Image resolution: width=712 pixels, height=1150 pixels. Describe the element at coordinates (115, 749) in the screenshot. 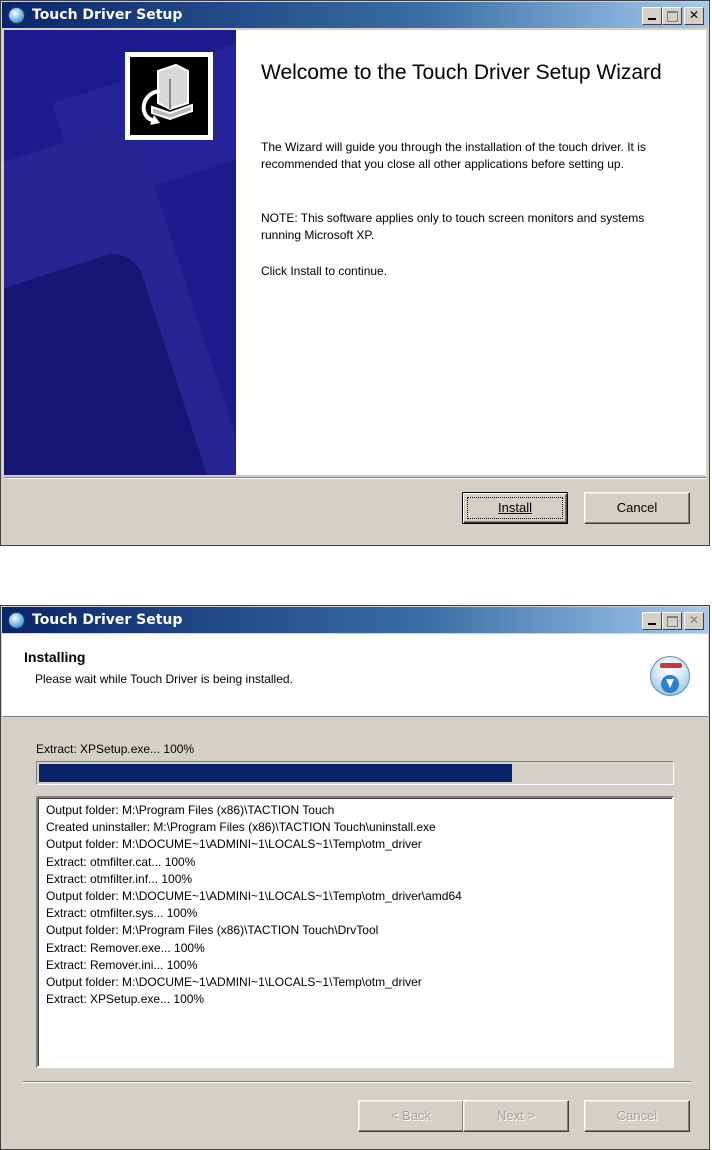

I see `status-text: Extract: XPSetup.exe... 100%` at that location.